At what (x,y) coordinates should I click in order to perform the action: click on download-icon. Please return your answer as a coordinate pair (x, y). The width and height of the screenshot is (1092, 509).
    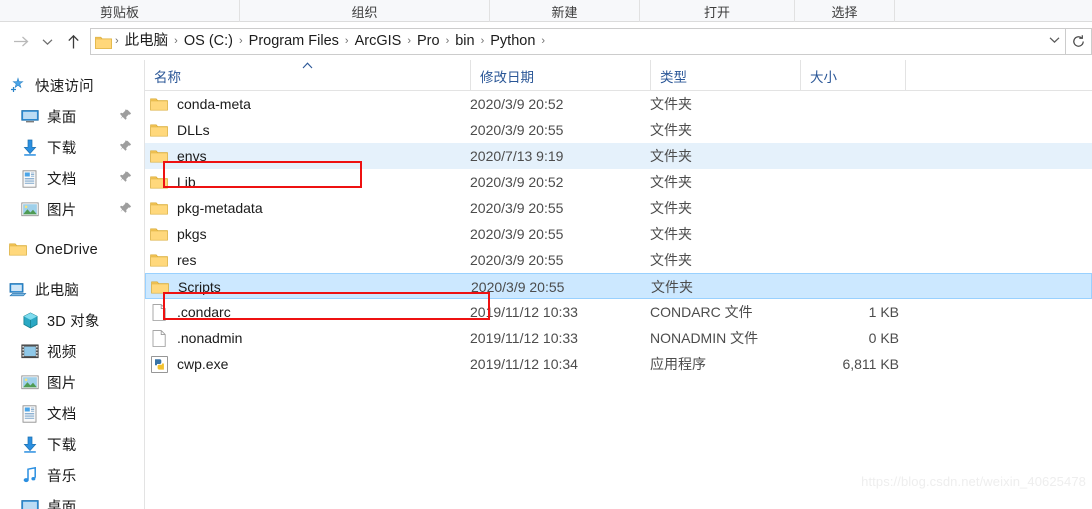
    Looking at the image, I should click on (30, 445).